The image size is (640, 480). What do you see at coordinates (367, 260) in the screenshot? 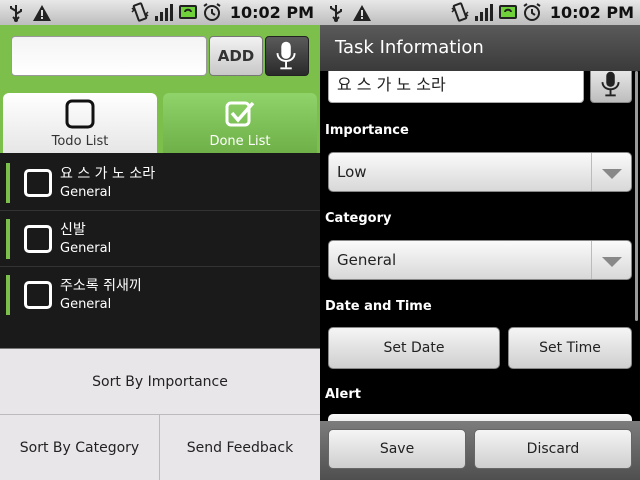
I see `category-value: General` at bounding box center [367, 260].